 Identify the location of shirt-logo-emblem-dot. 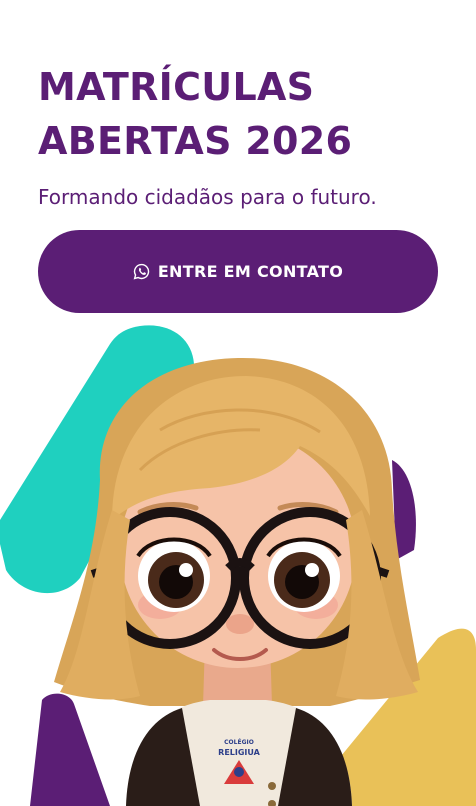
(239, 772).